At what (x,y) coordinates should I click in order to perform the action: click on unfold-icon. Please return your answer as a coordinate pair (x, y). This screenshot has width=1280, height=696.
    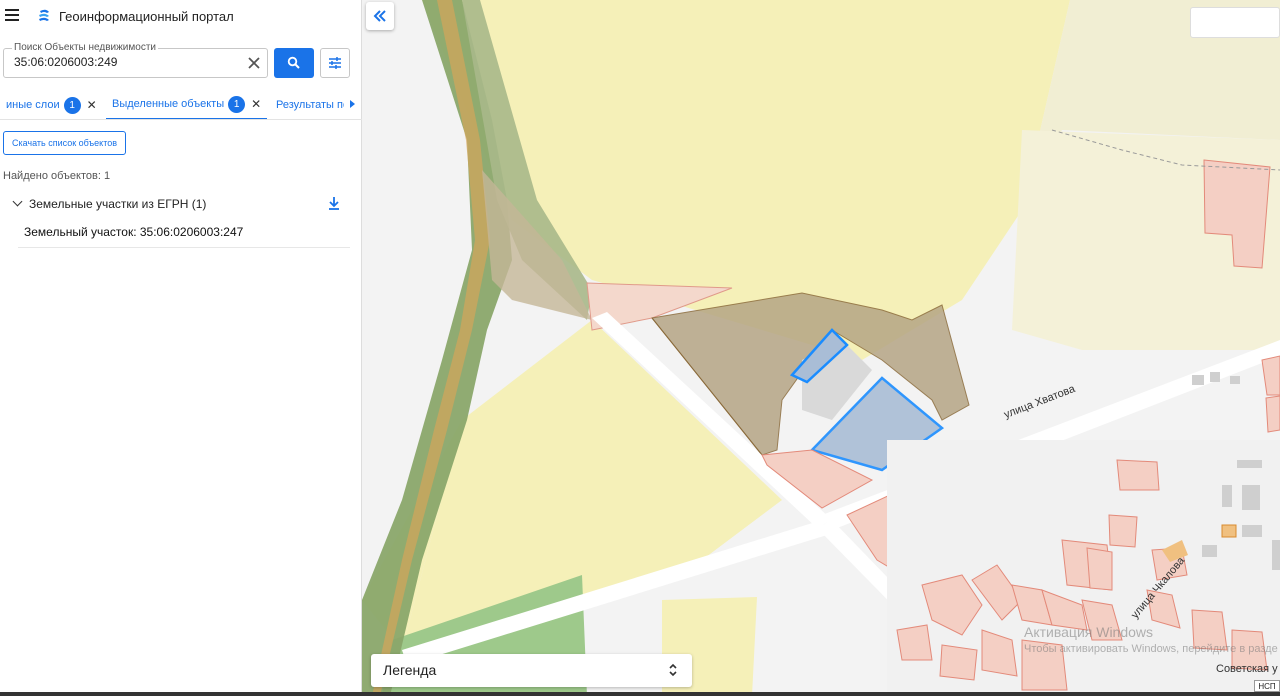
    Looking at the image, I should click on (673, 670).